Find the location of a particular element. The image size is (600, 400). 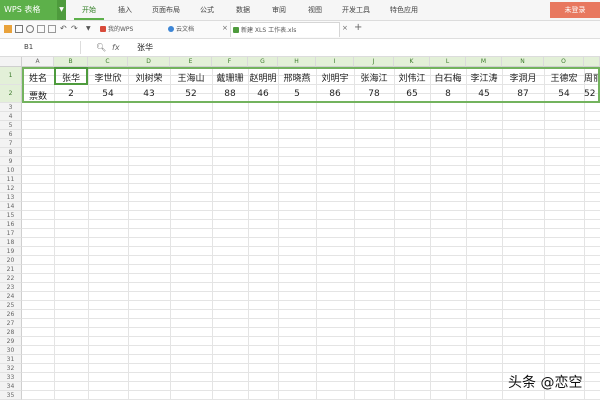

column-header-c: C is located at coordinates (108, 62).